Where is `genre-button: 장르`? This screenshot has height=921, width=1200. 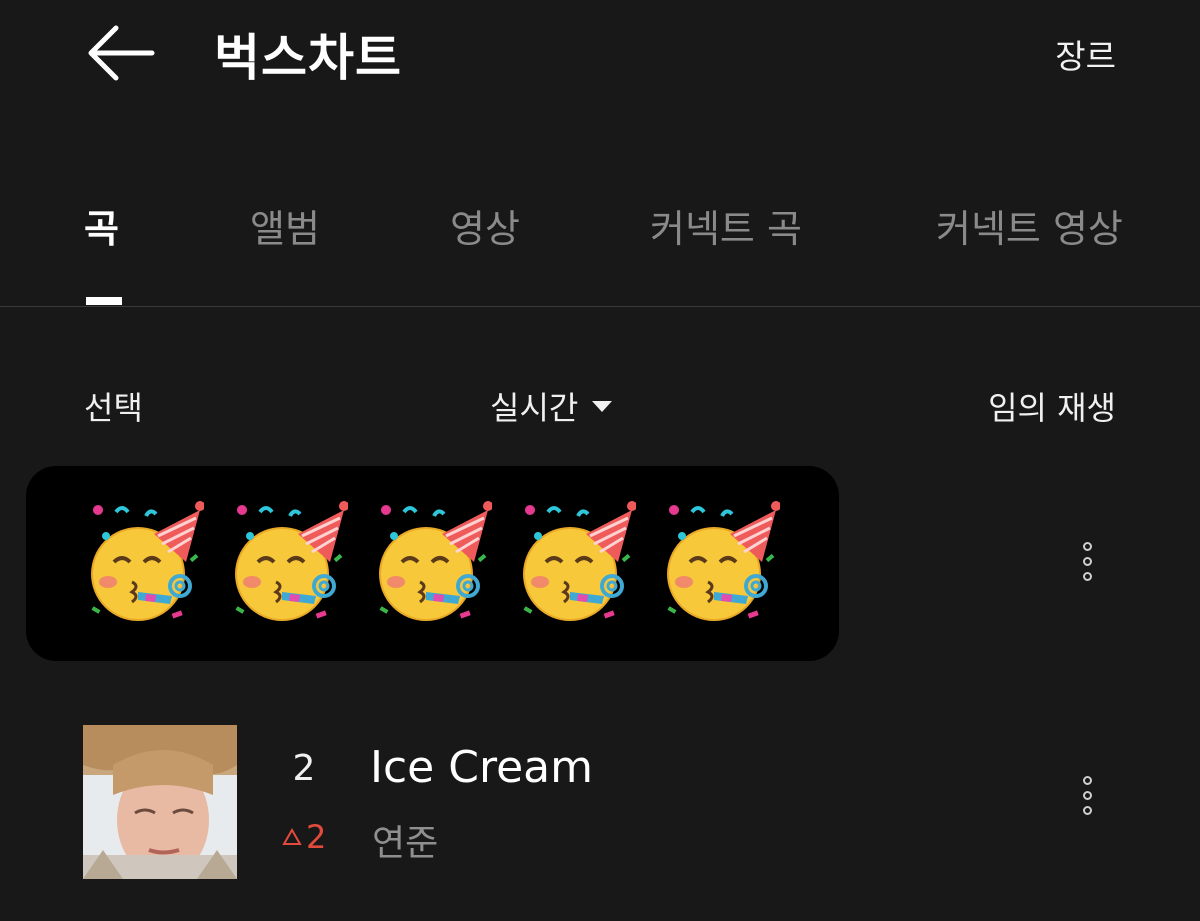 genre-button: 장르 is located at coordinates (1085, 54).